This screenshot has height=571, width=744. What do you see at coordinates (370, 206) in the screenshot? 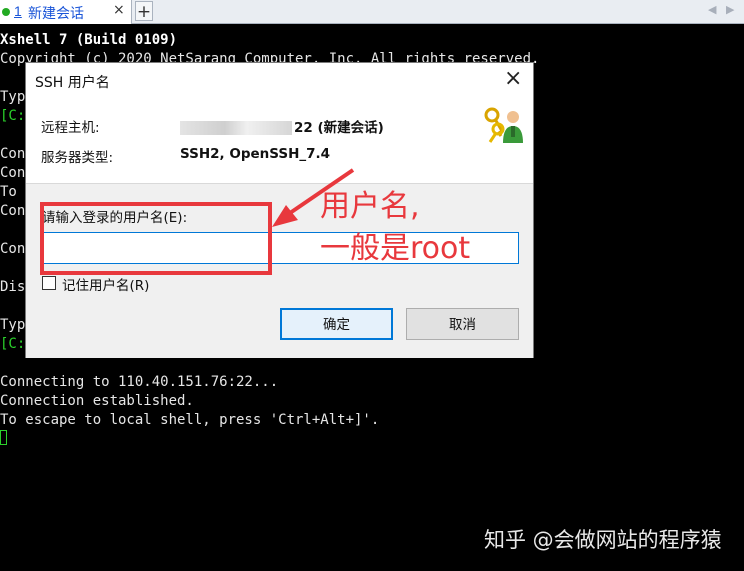
I see `annotation-text: 用户名,` at bounding box center [370, 206].